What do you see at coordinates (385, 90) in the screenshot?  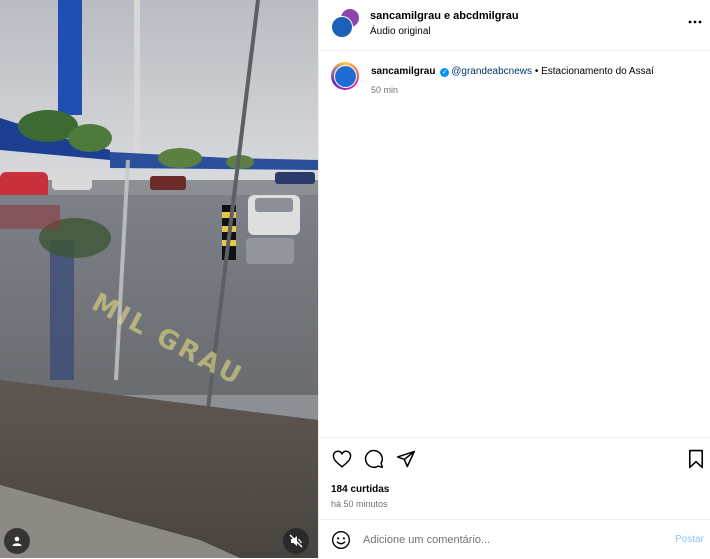 I see `caption-timestamp: 50 min` at bounding box center [385, 90].